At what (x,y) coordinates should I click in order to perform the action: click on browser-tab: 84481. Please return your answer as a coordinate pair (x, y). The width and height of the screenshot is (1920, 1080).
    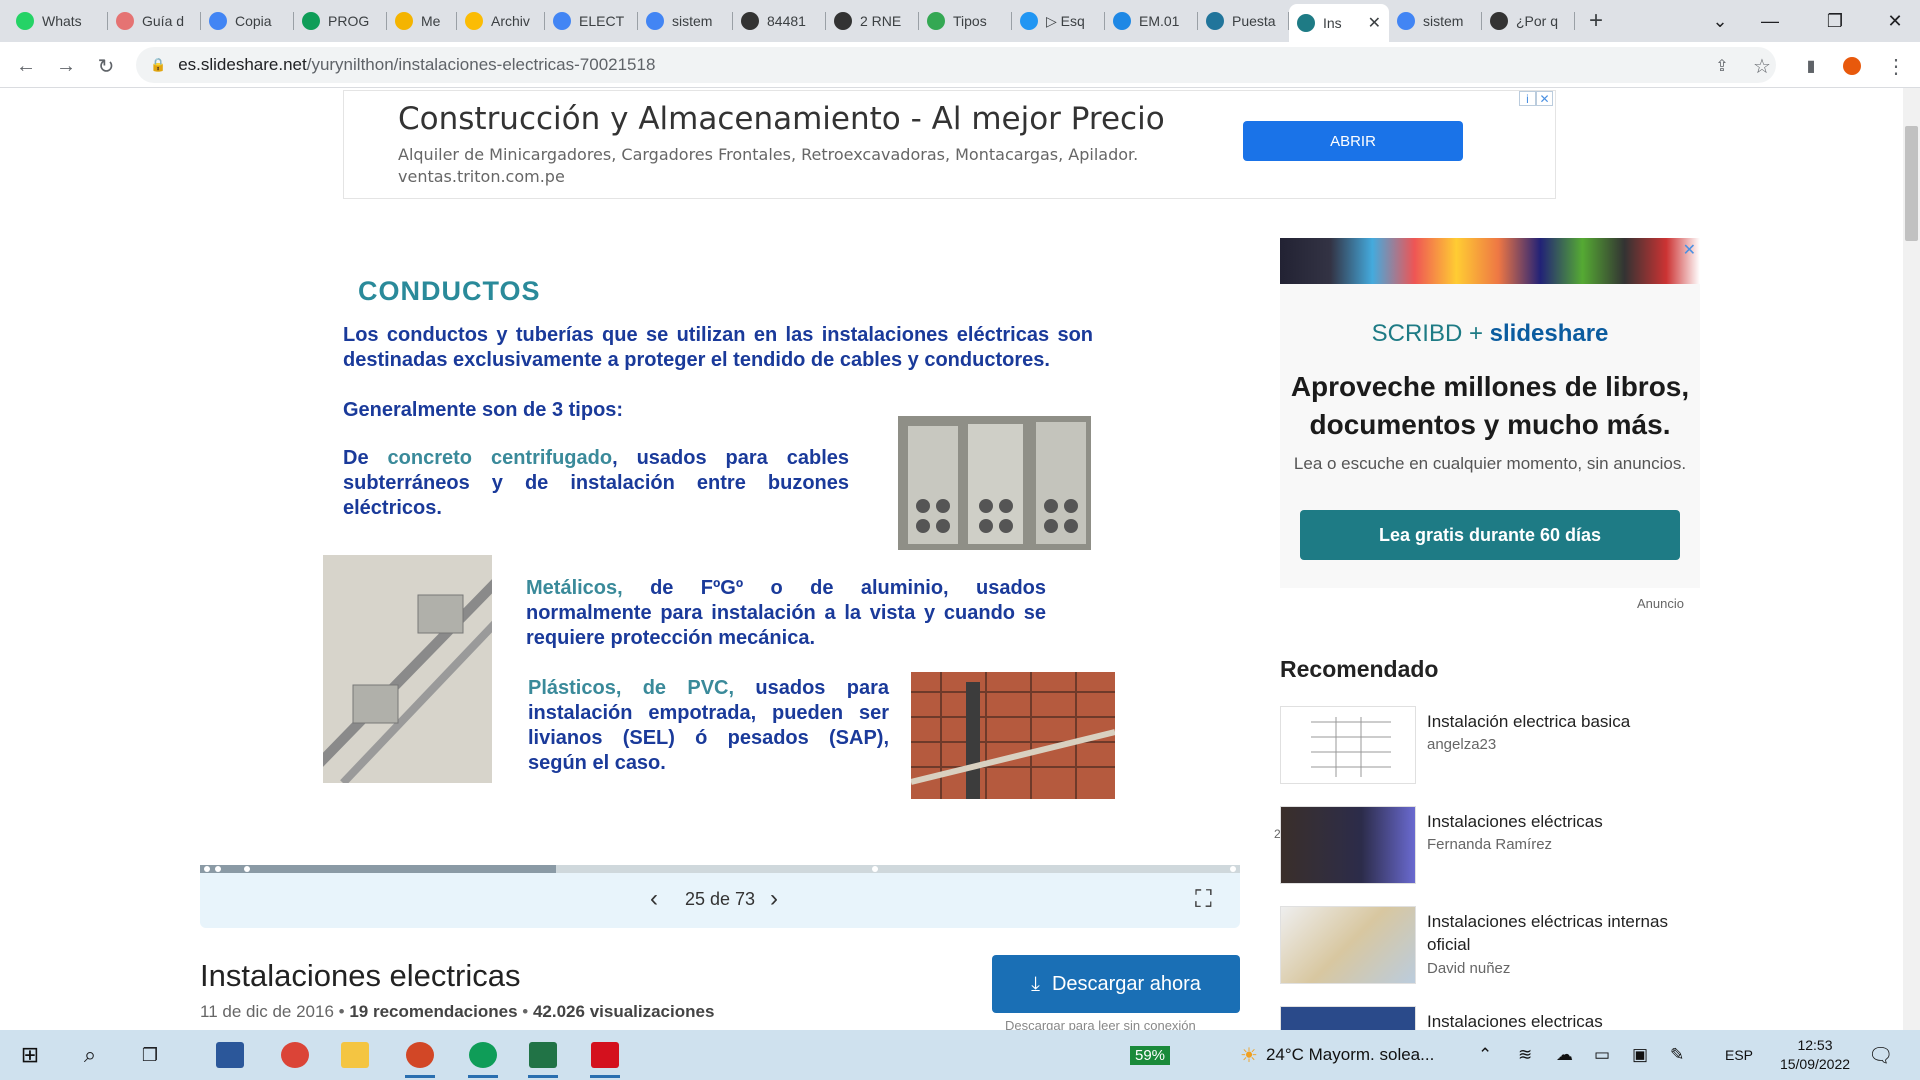
    Looking at the image, I should click on (779, 21).